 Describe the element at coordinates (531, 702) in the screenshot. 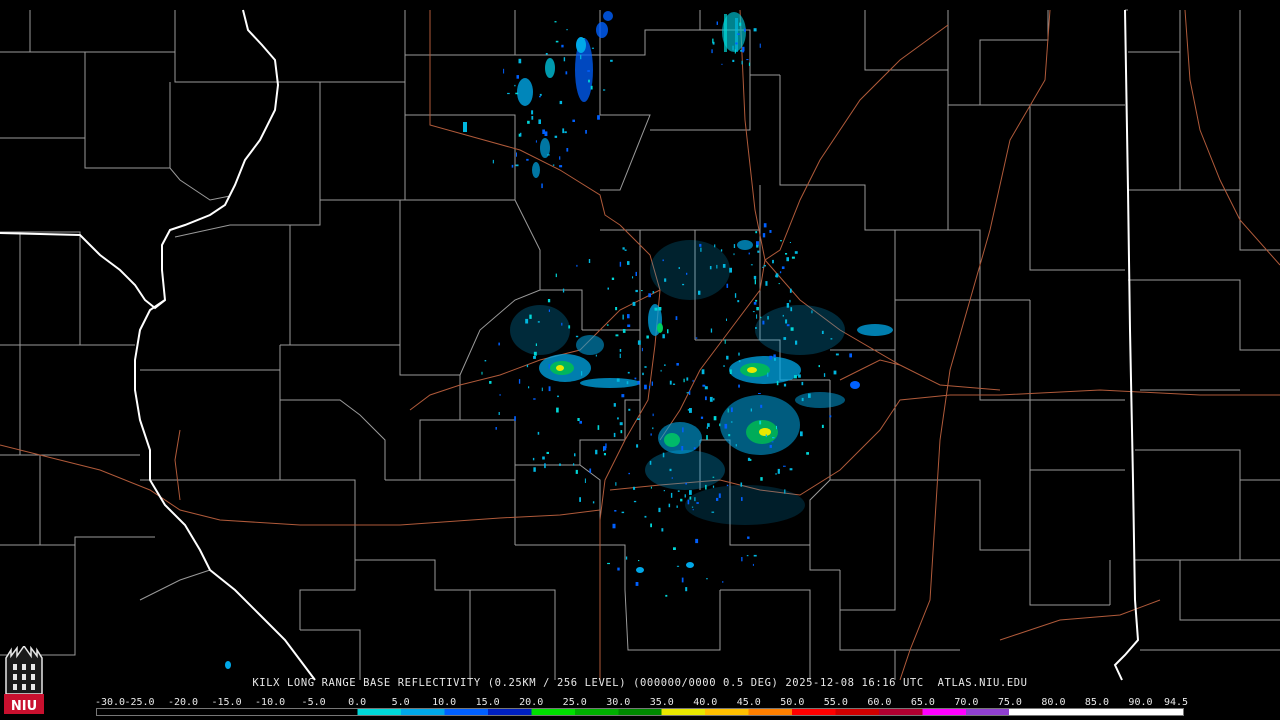

I see `scale-label: 20.0` at that location.